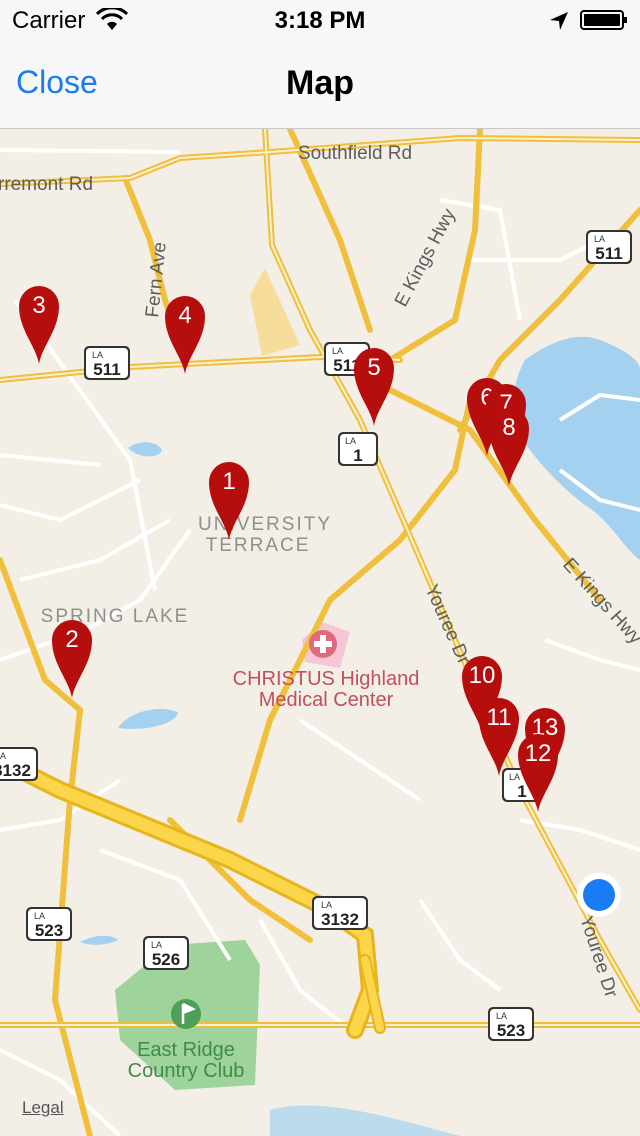 This screenshot has height=1136, width=640. I want to click on area-label: UNIVERSITY, so click(265, 524).